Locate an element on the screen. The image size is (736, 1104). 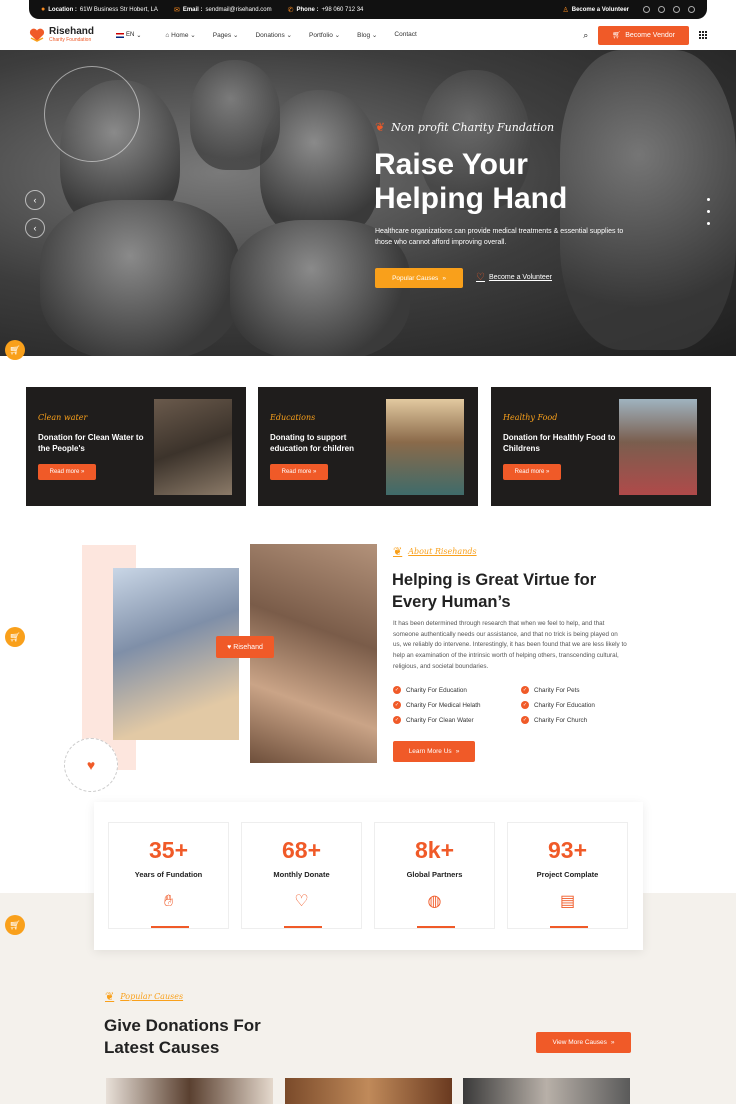
hero-title: Raise Your Helping Hand is located at coordinates (471, 181).